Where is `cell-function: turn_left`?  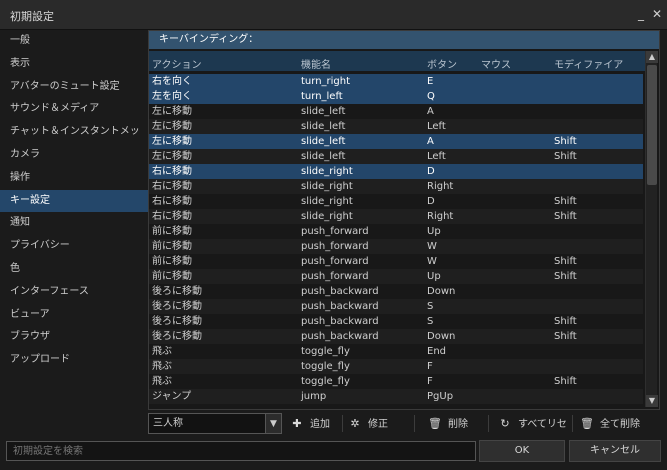 cell-function: turn_left is located at coordinates (322, 96).